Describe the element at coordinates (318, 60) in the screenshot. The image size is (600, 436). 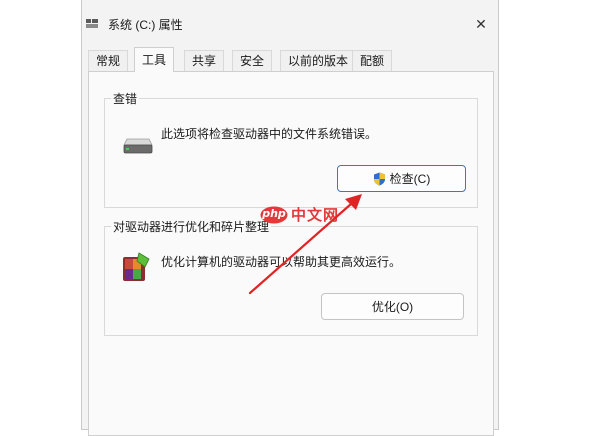
I see `tab-previous-versions: 以前的版本` at that location.